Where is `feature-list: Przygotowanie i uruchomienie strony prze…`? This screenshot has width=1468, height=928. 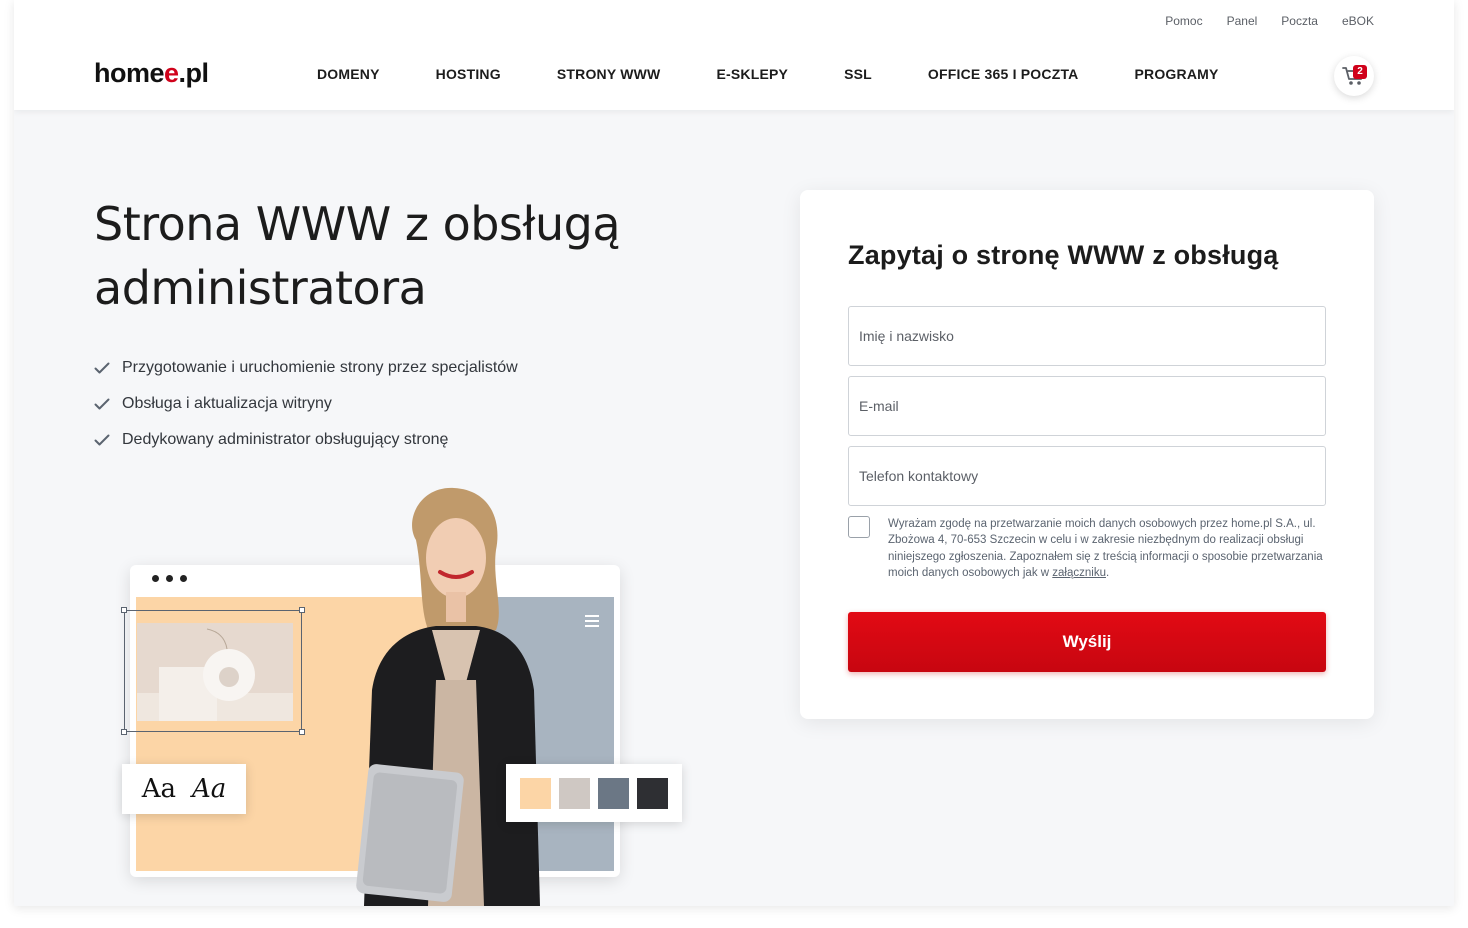 feature-list: Przygotowanie i uruchomienie strony prze… is located at coordinates (306, 404).